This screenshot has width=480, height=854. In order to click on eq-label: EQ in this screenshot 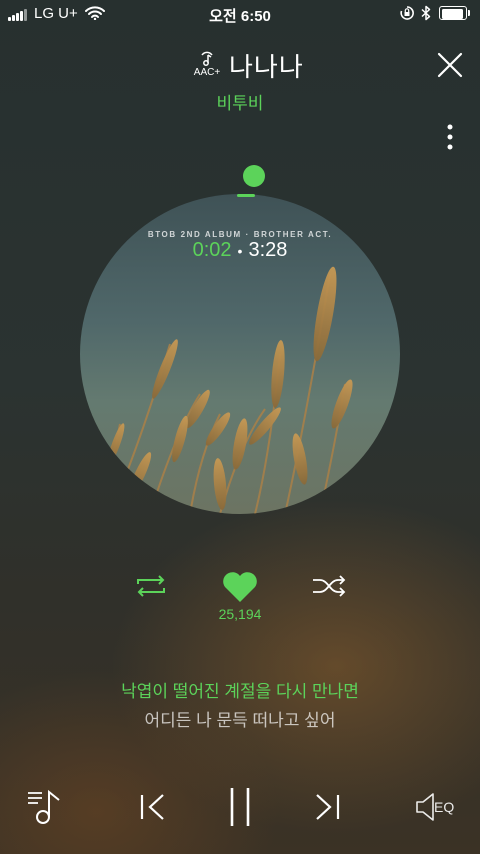, I will do `click(444, 807)`.